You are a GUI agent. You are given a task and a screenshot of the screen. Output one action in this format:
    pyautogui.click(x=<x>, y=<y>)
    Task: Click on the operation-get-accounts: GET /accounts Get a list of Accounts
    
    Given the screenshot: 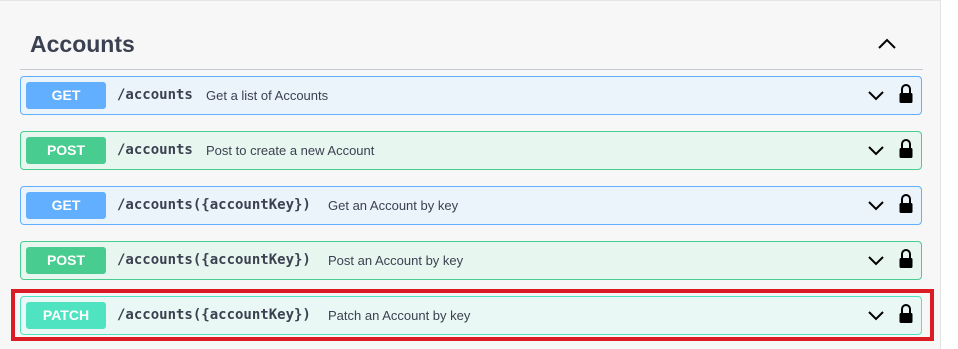 What is the action you would take?
    pyautogui.click(x=471, y=95)
    